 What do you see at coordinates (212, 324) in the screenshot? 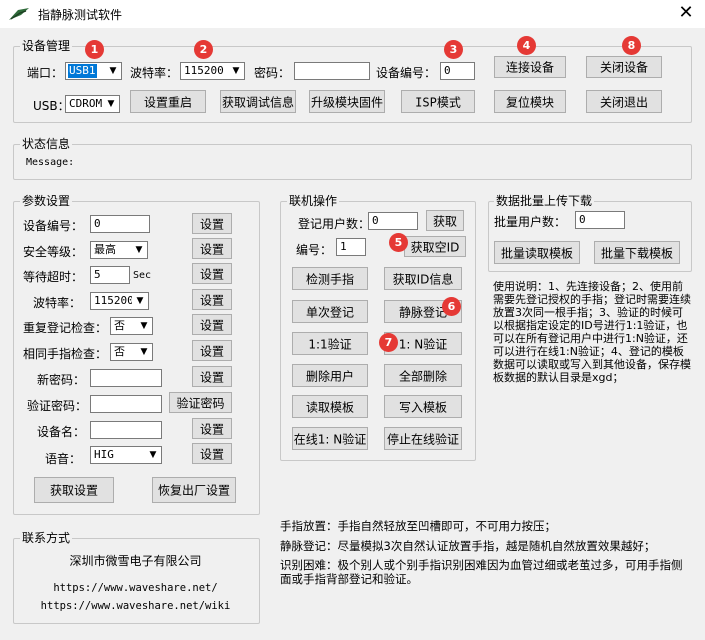
I see `set-duplicate-check-button: 设置` at bounding box center [212, 324].